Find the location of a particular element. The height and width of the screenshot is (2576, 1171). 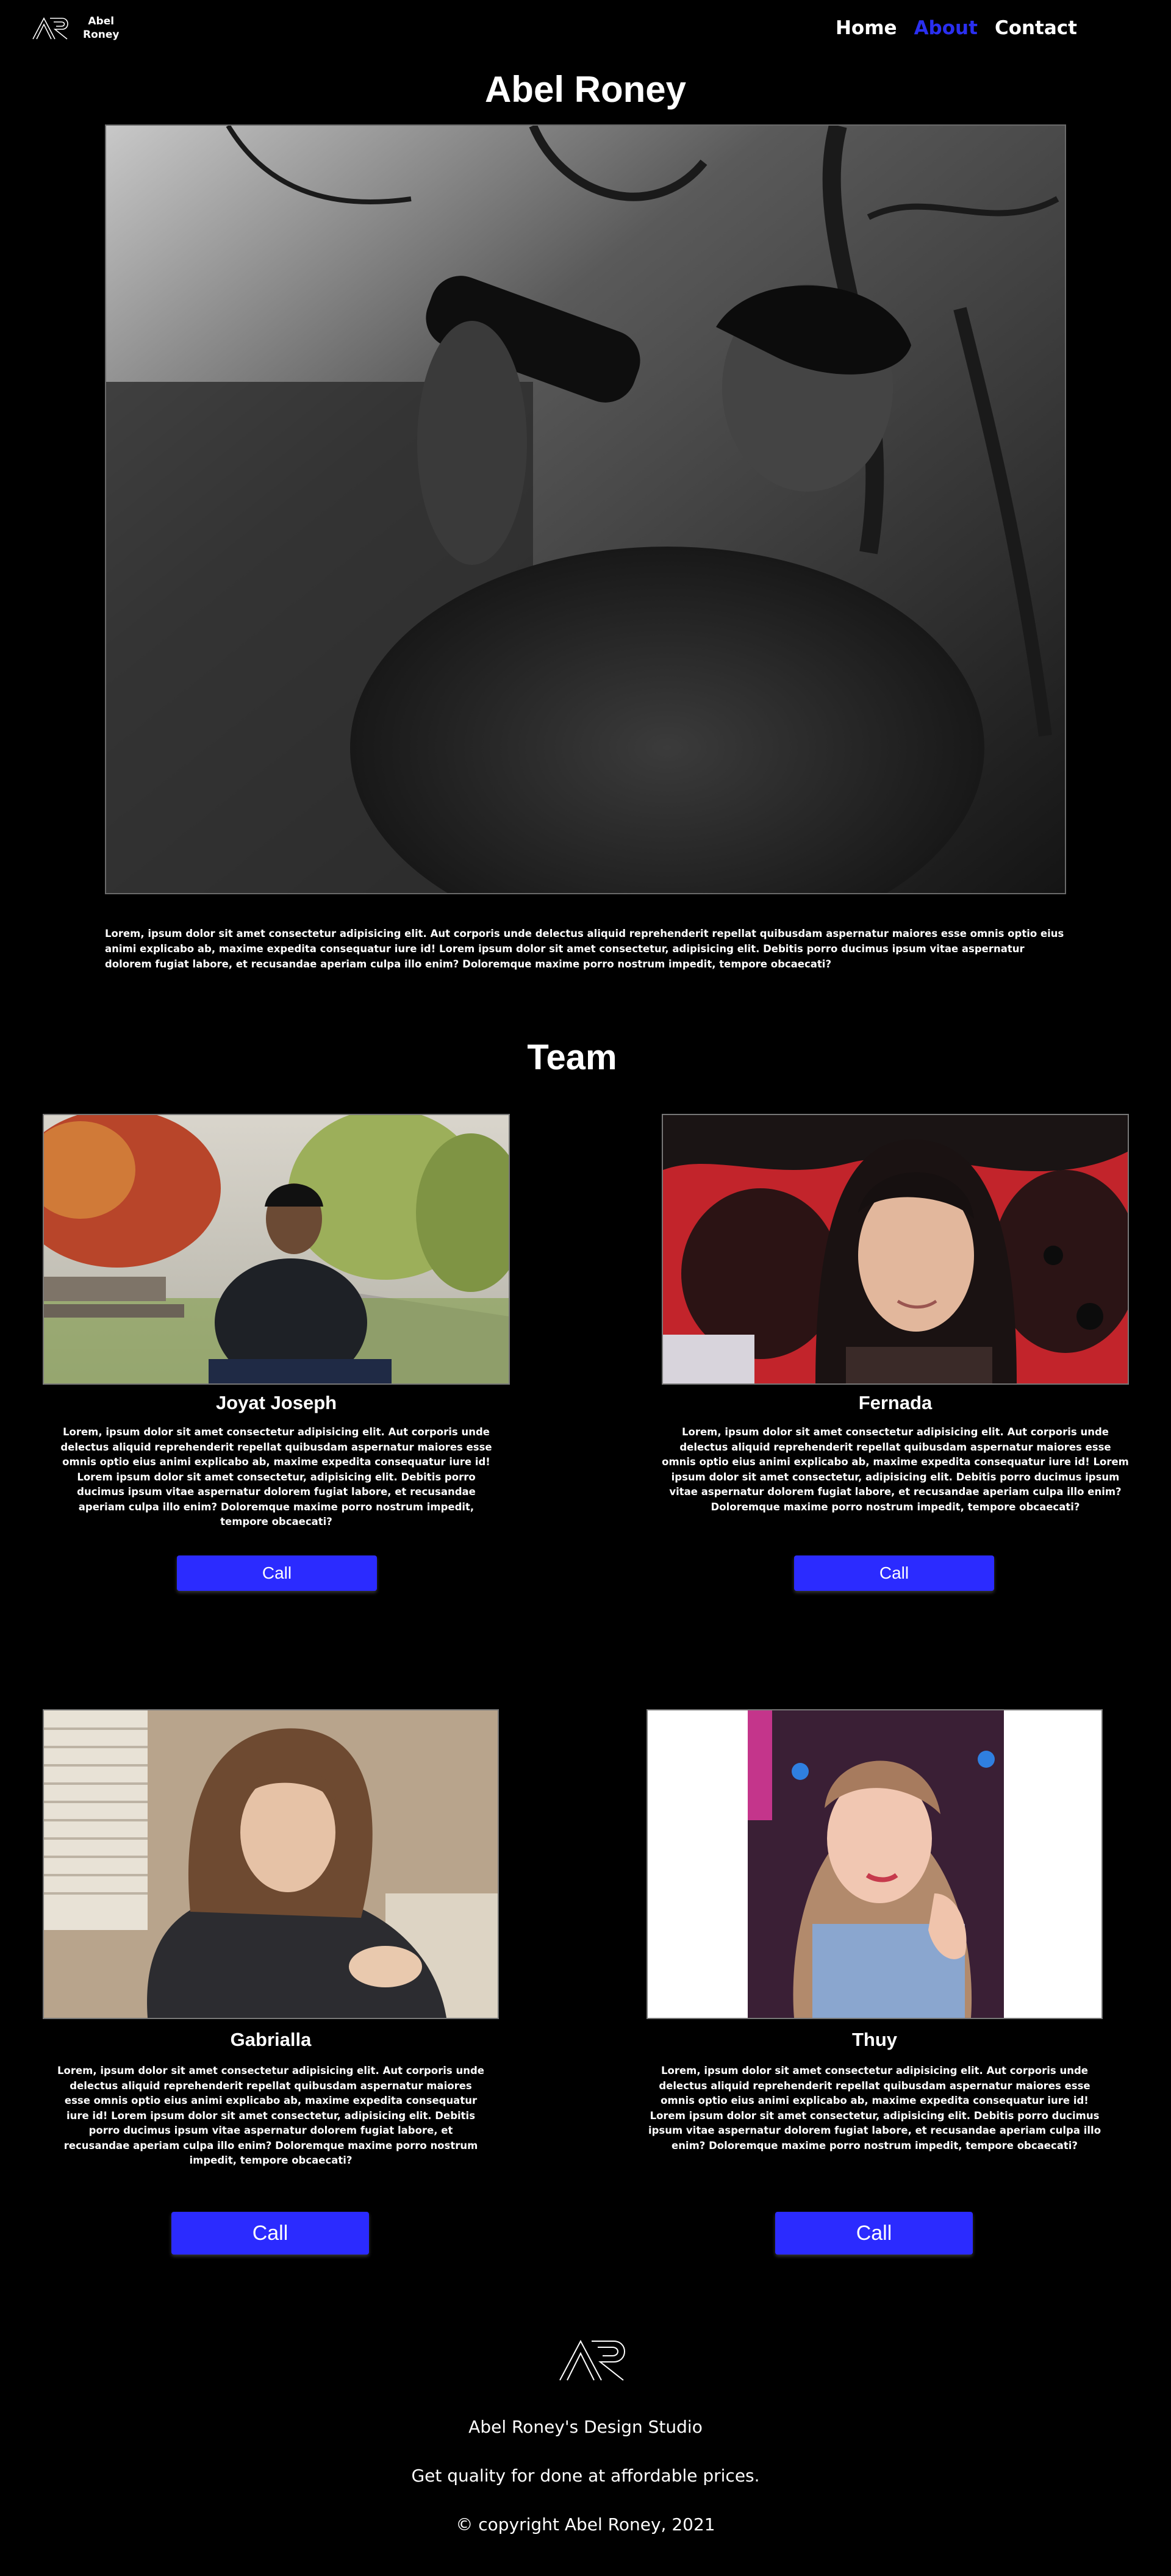

page-title: Abel Roney is located at coordinates (585, 90).